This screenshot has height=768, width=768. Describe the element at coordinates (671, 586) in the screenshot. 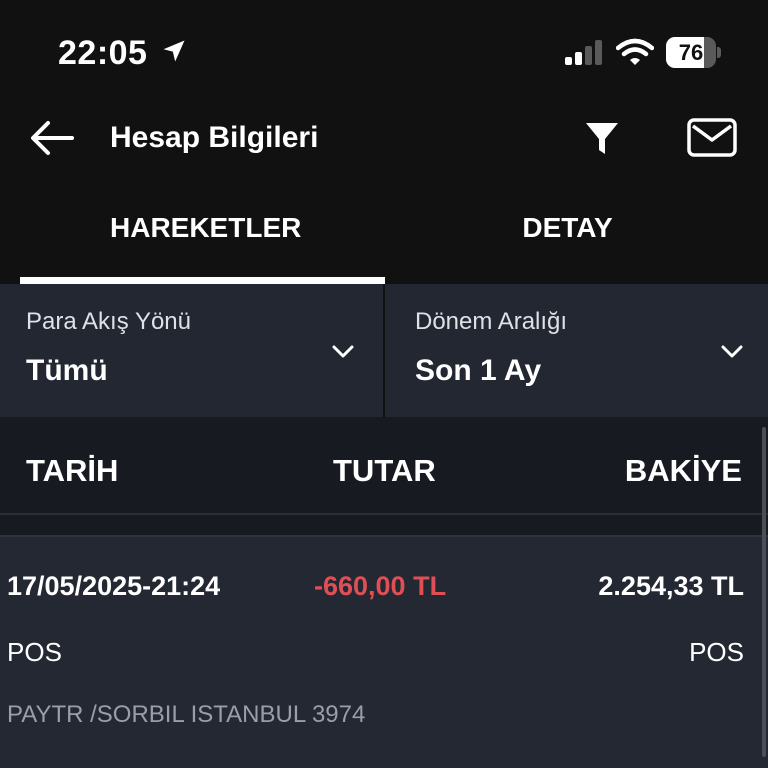

I see `transaction-balance: 2.254,33 TL` at that location.